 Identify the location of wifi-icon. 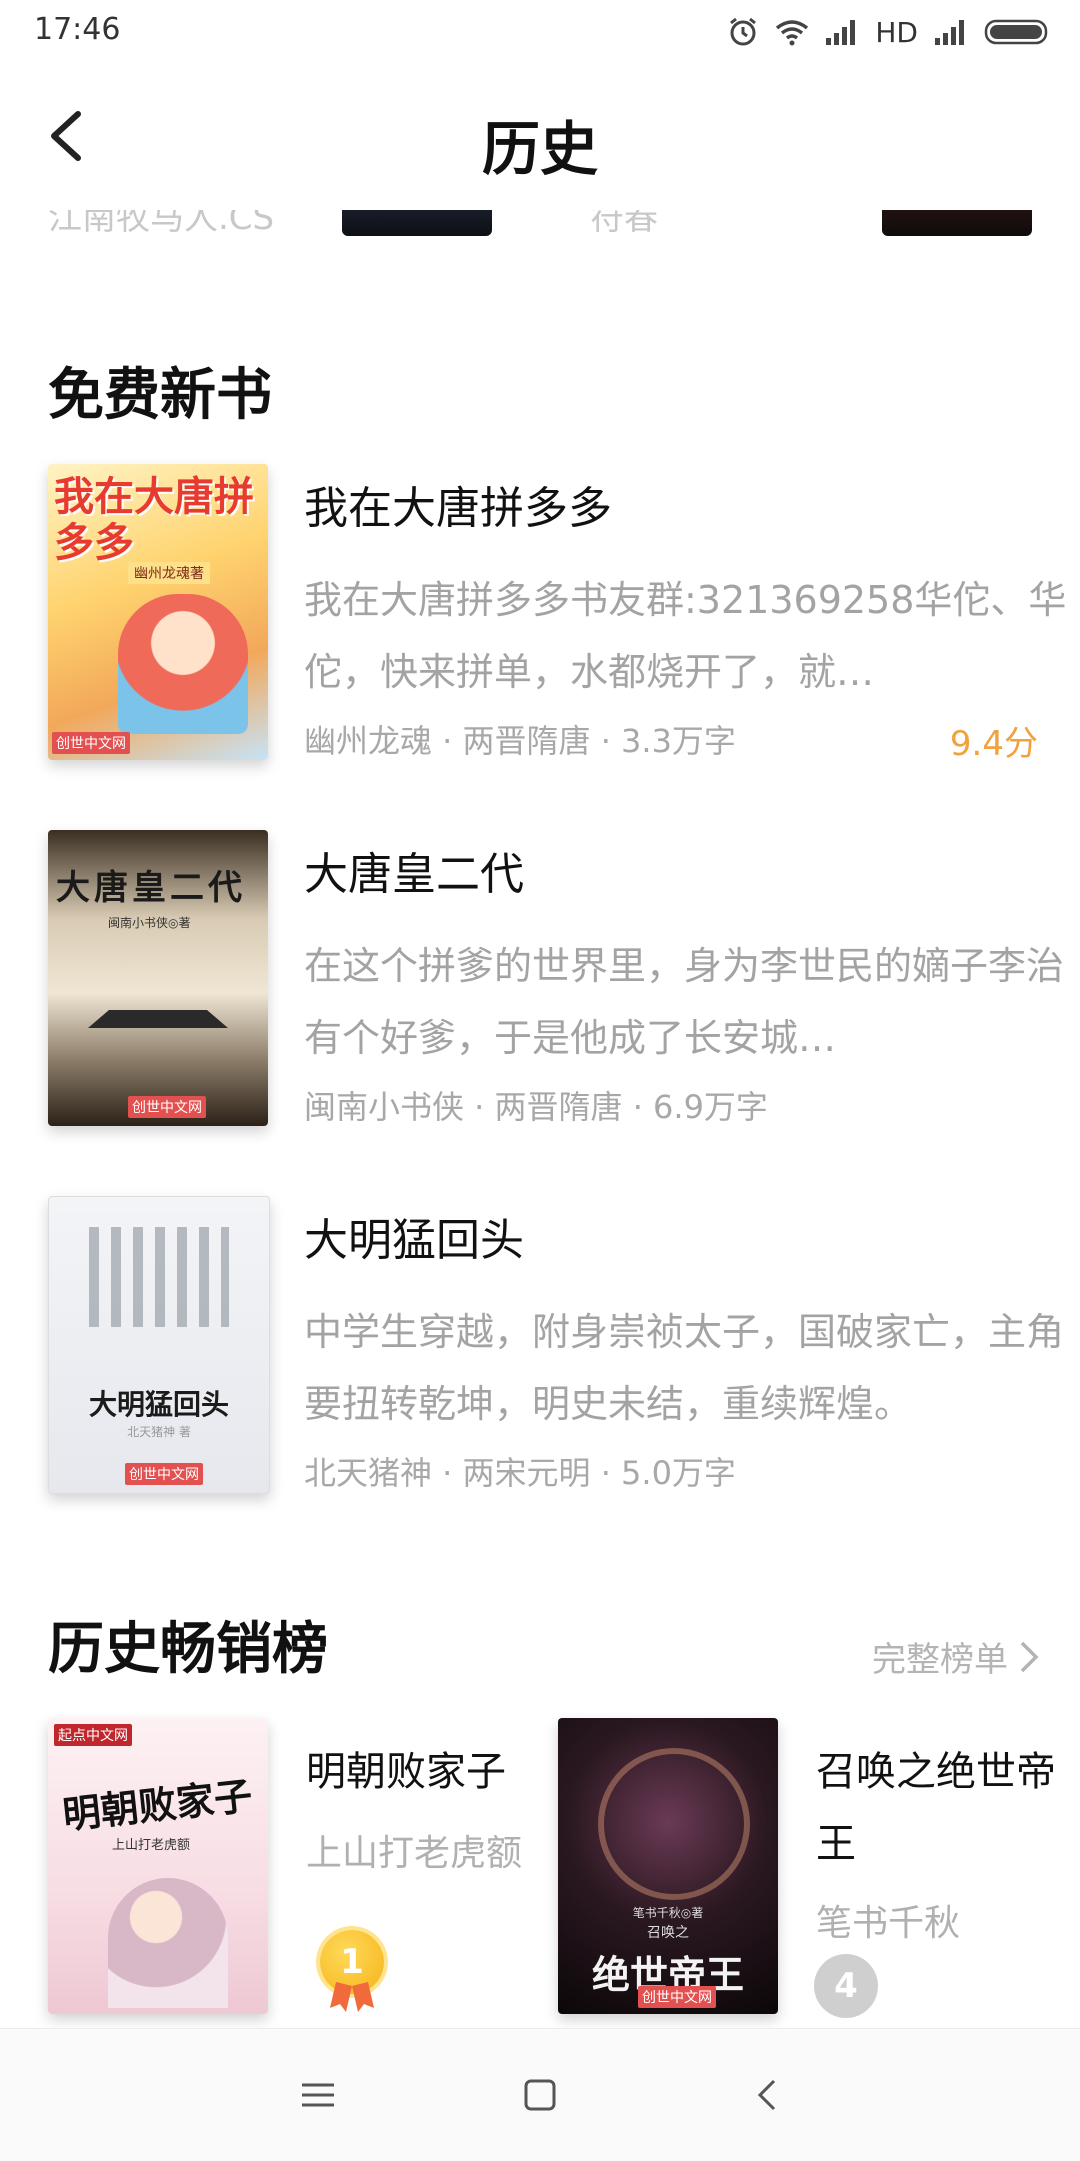
(792, 33).